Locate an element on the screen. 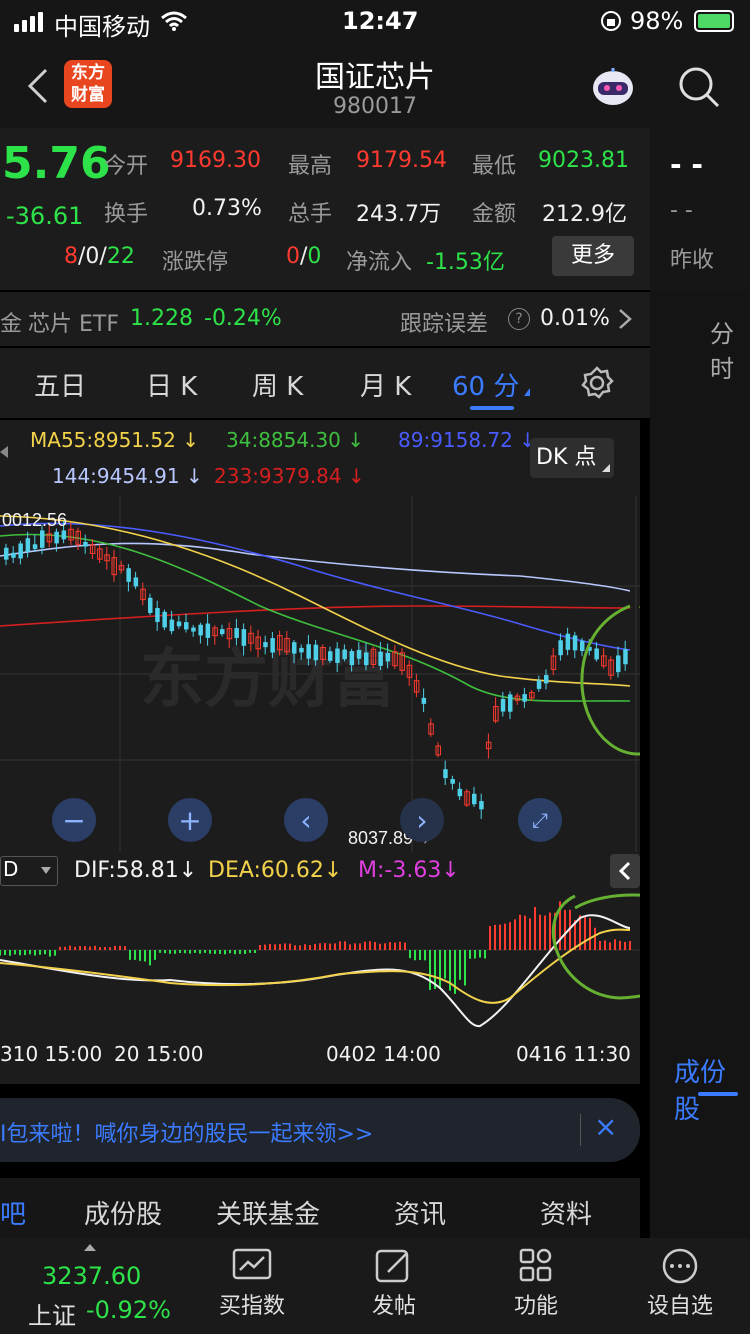 The width and height of the screenshot is (750, 1334). scroll-left-button: ‹ is located at coordinates (306, 820).